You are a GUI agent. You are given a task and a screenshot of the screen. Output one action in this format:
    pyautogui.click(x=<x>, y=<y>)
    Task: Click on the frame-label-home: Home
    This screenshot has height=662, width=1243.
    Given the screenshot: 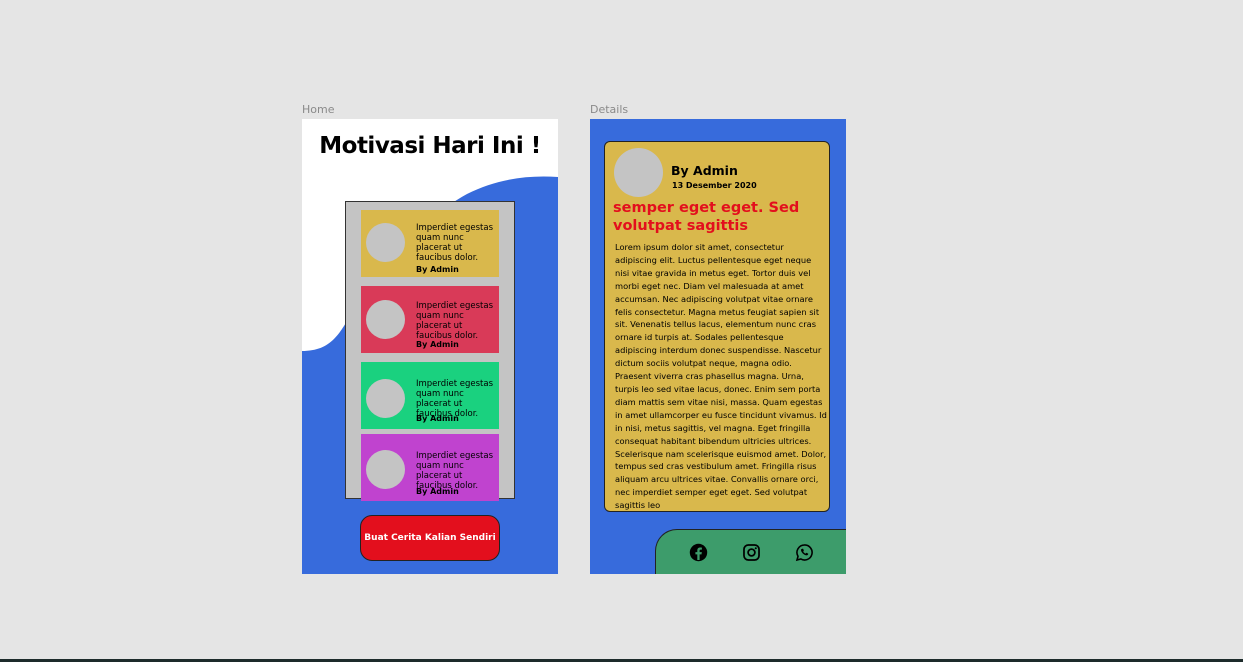 What is the action you would take?
    pyautogui.click(x=318, y=109)
    